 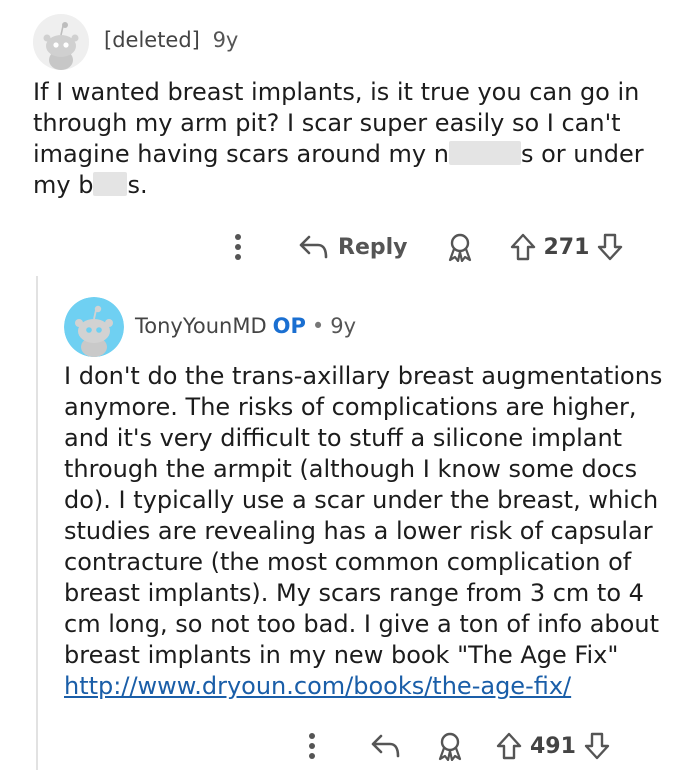 What do you see at coordinates (37, 523) in the screenshot?
I see `thread-line` at bounding box center [37, 523].